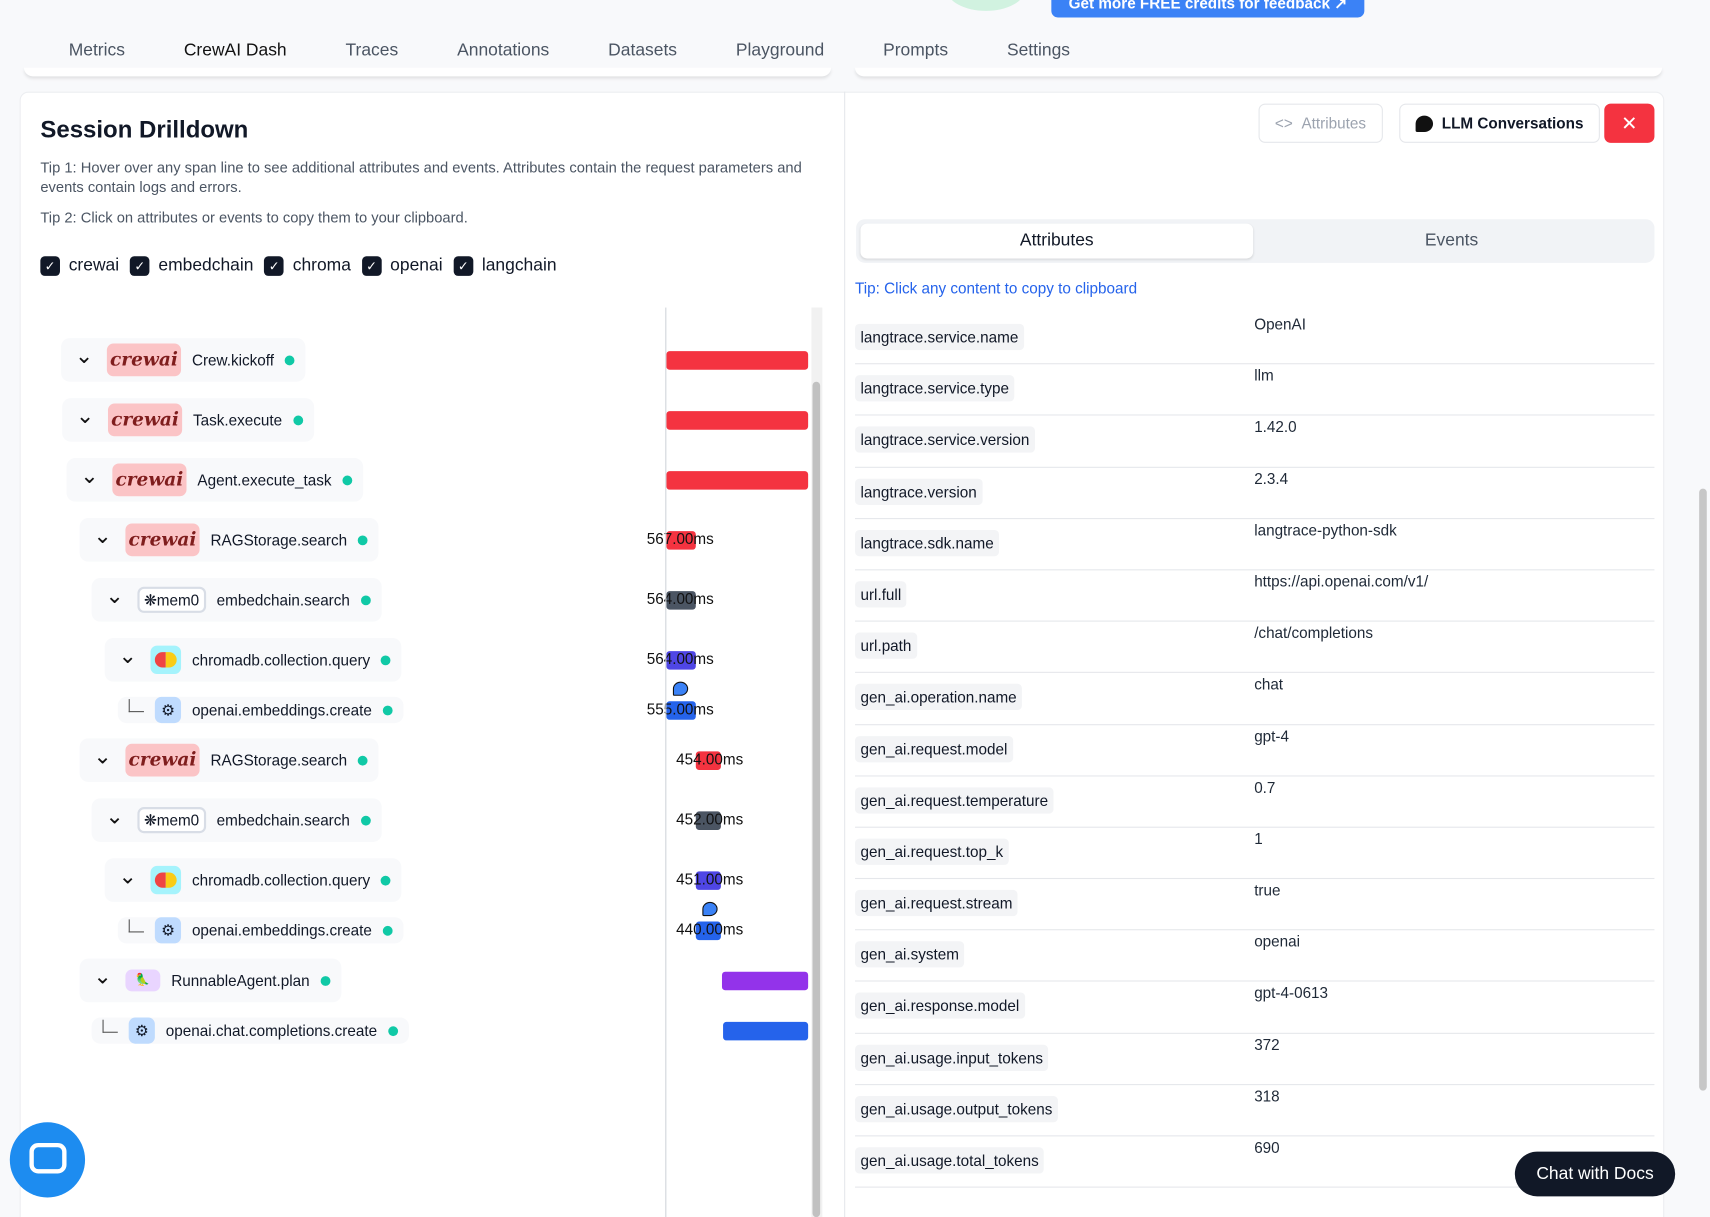 This screenshot has height=1217, width=1710. What do you see at coordinates (934, 748) in the screenshot?
I see `attribute-key: gen_ai.request.model` at bounding box center [934, 748].